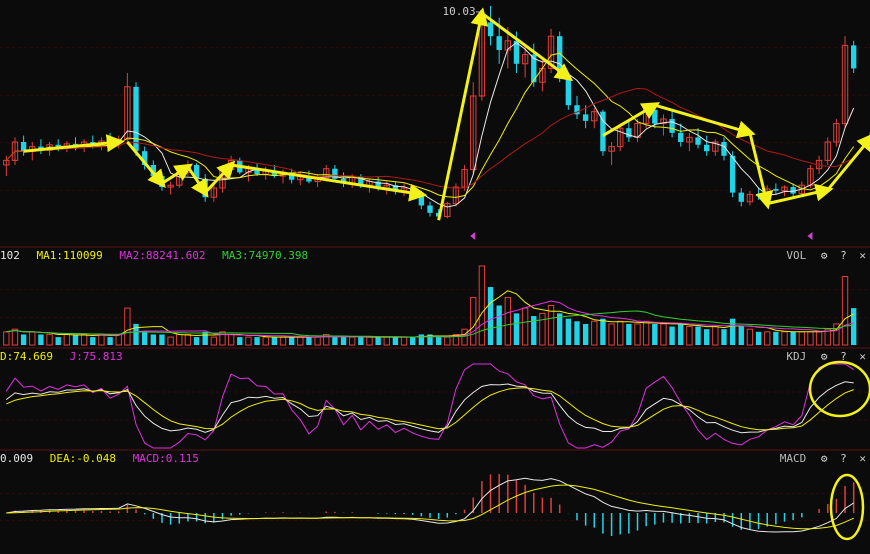 The height and width of the screenshot is (554, 870). What do you see at coordinates (162, 255) in the screenshot?
I see `vol-legend-ma2: MA2:88241.602` at bounding box center [162, 255].